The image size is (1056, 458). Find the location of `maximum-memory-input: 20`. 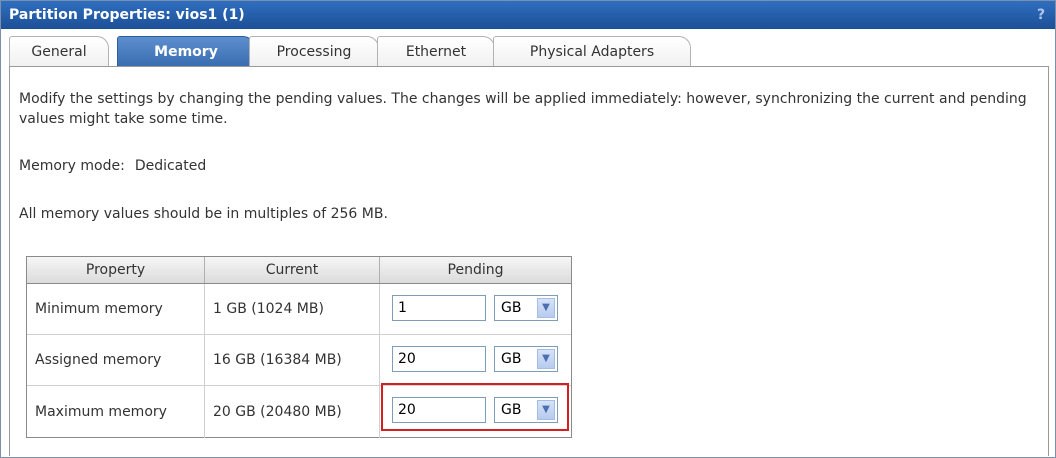

maximum-memory-input: 20 is located at coordinates (439, 410).